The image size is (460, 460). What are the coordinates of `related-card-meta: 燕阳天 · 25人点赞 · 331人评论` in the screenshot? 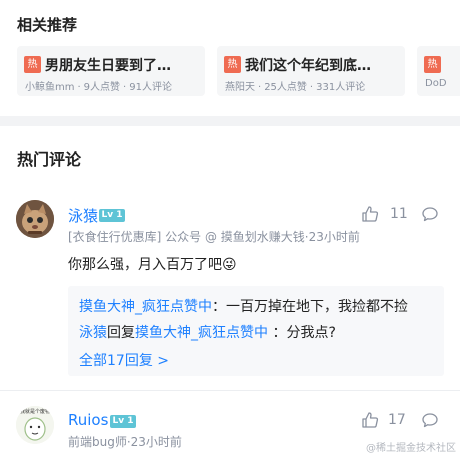 It's located at (295, 87).